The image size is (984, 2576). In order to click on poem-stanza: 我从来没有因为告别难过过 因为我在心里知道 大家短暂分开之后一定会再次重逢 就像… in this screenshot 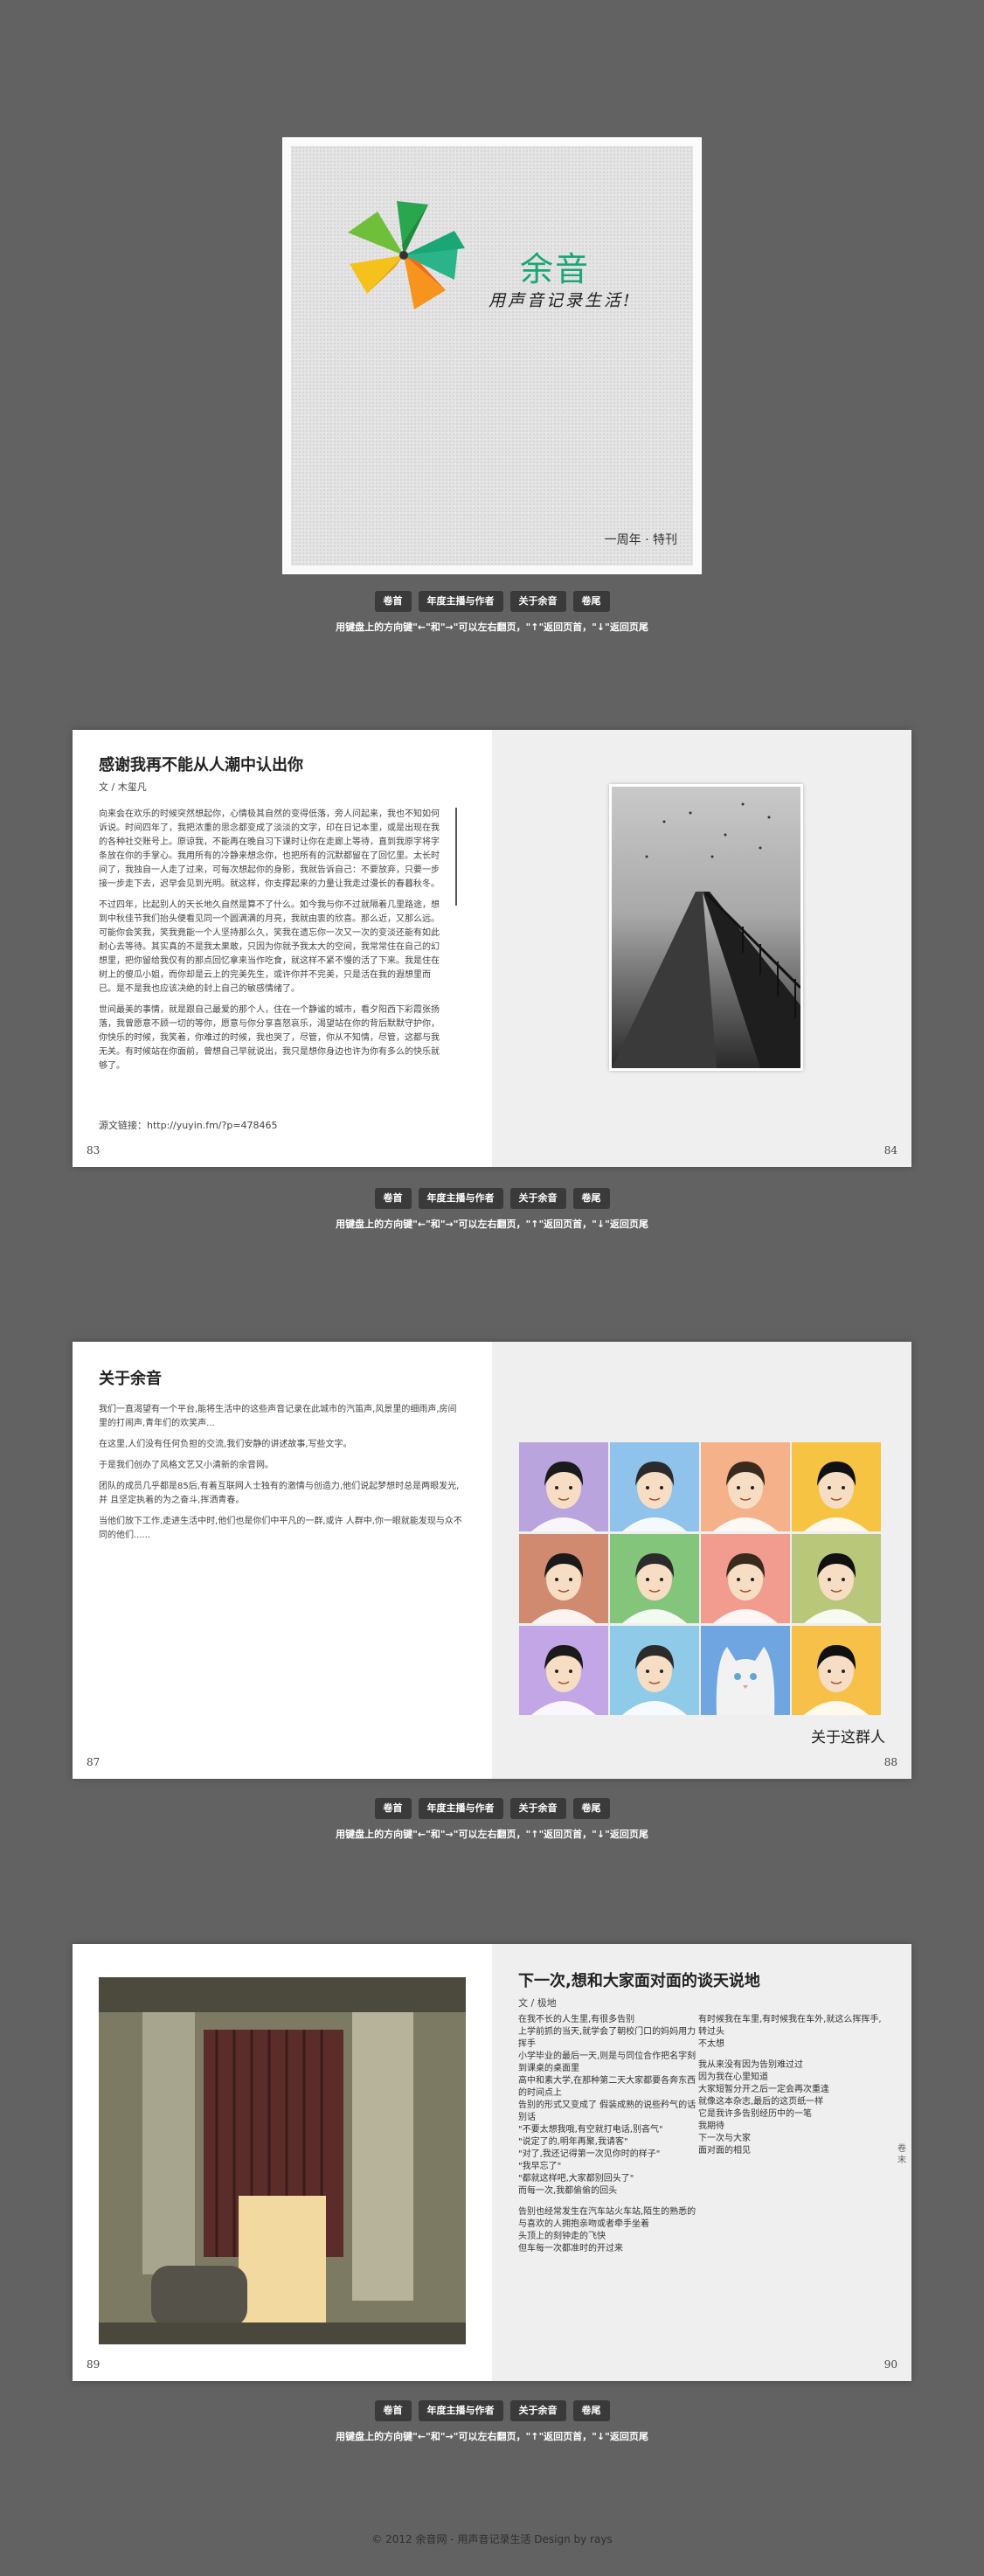, I will do `click(763, 2108)`.